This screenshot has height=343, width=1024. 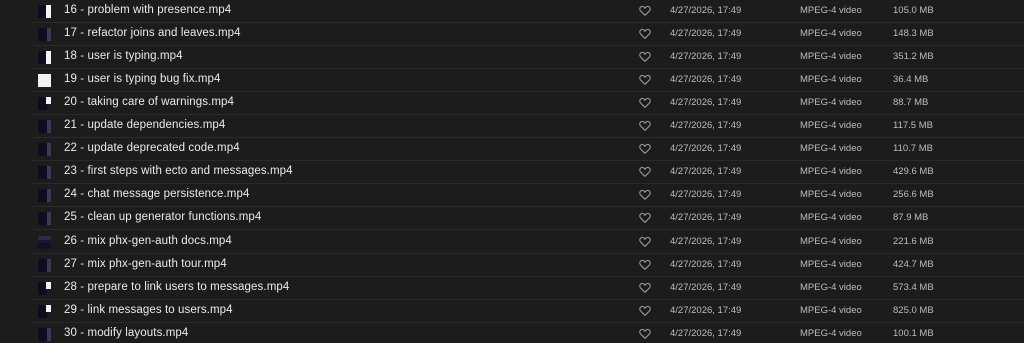 I want to click on file-size: 88.7 MB, so click(x=911, y=103).